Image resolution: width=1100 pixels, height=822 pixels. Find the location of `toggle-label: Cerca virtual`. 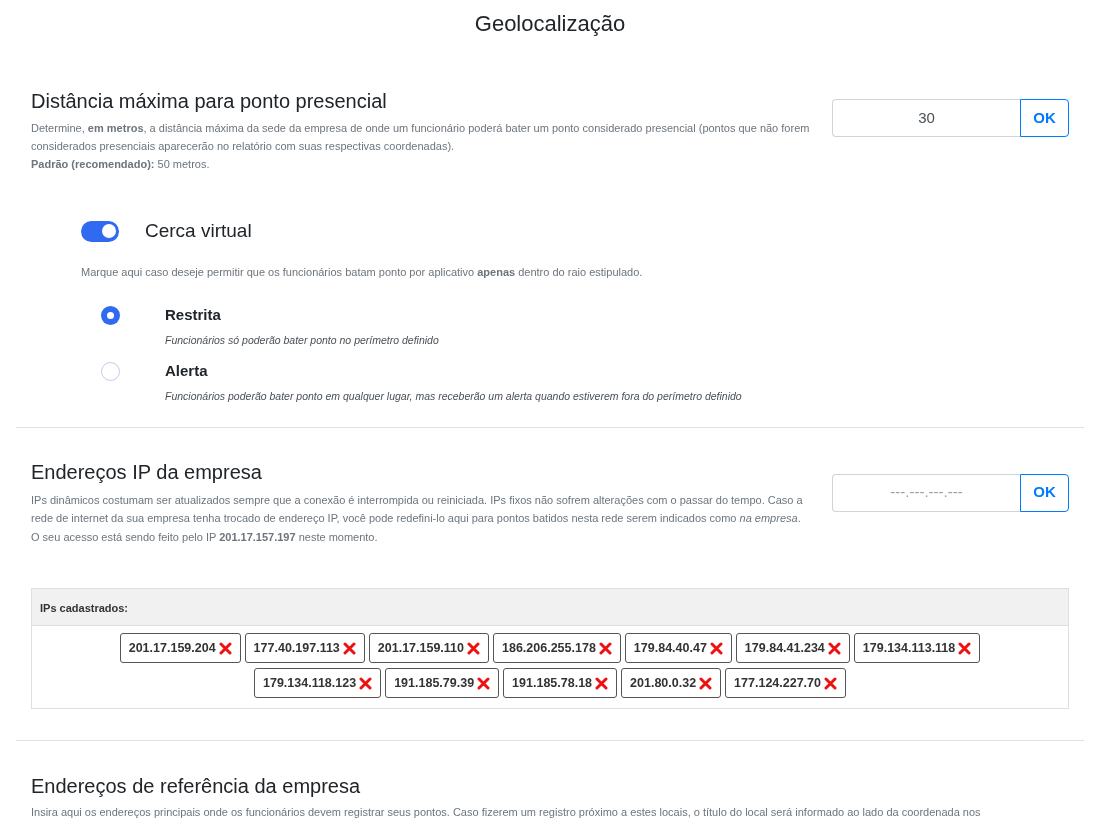

toggle-label: Cerca virtual is located at coordinates (198, 231).